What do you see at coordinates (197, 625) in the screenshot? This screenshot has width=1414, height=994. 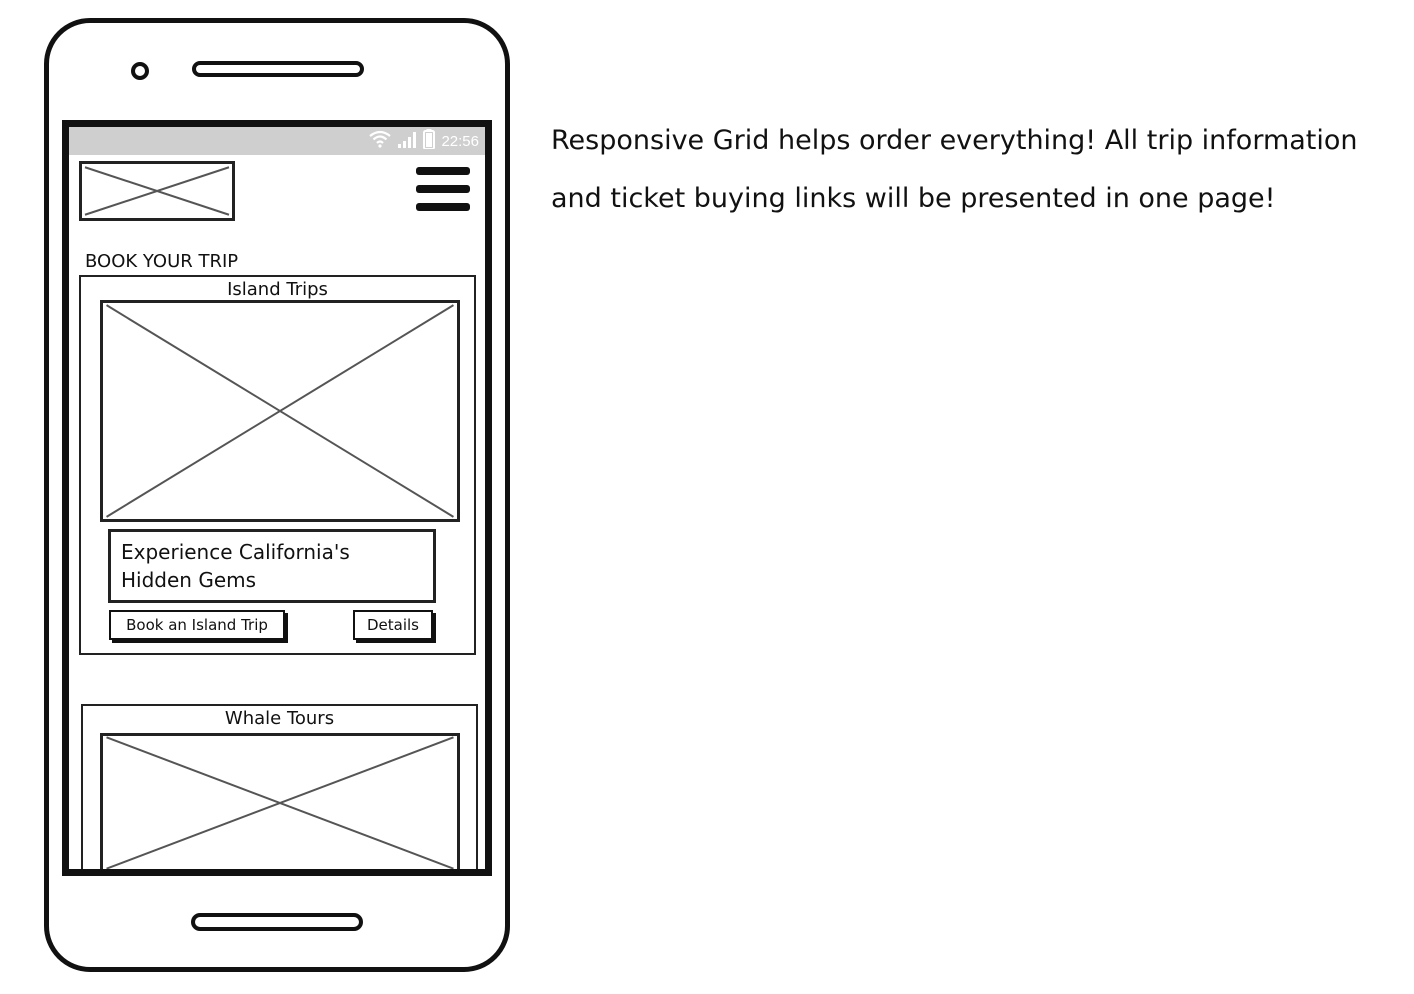 I see `book-island-trip-button: Book an Island Trip` at bounding box center [197, 625].